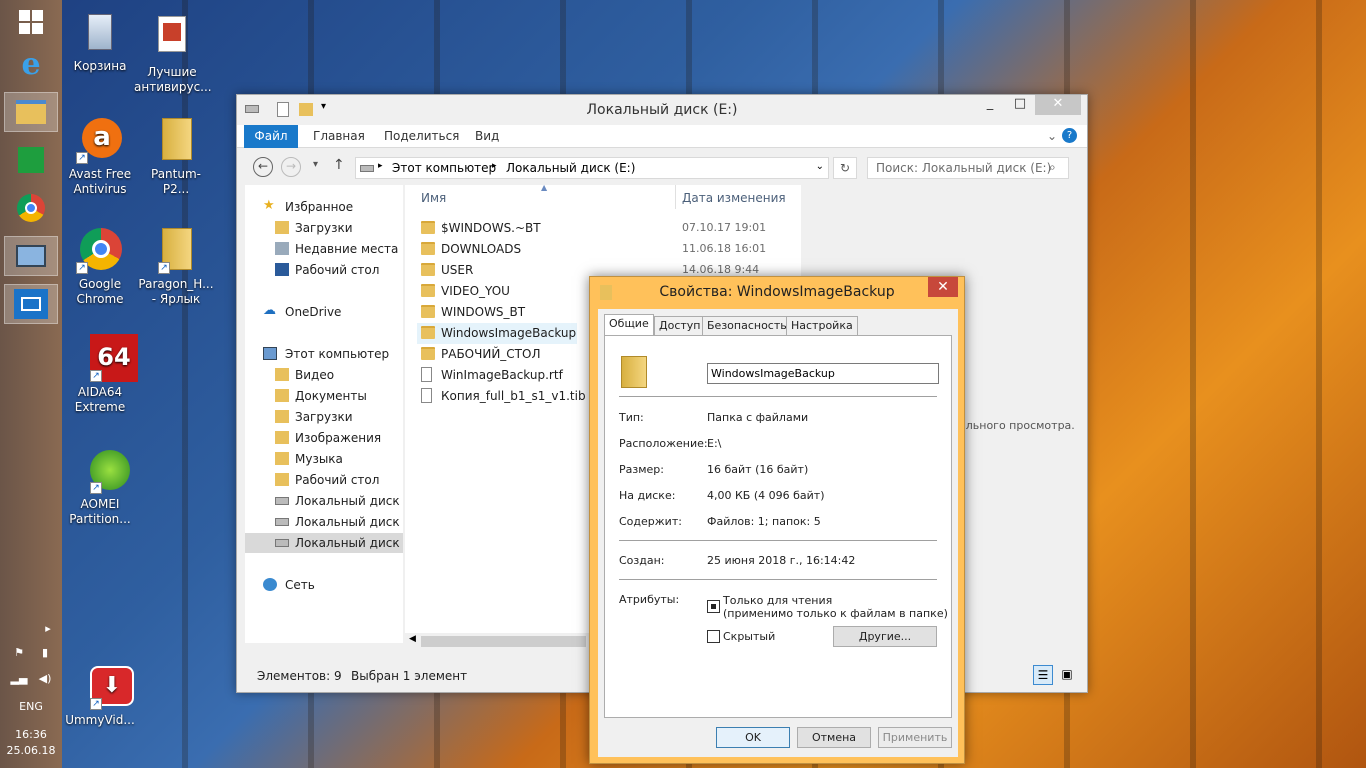 The height and width of the screenshot is (768, 1366). I want to click on created-label: Создан:, so click(642, 560).